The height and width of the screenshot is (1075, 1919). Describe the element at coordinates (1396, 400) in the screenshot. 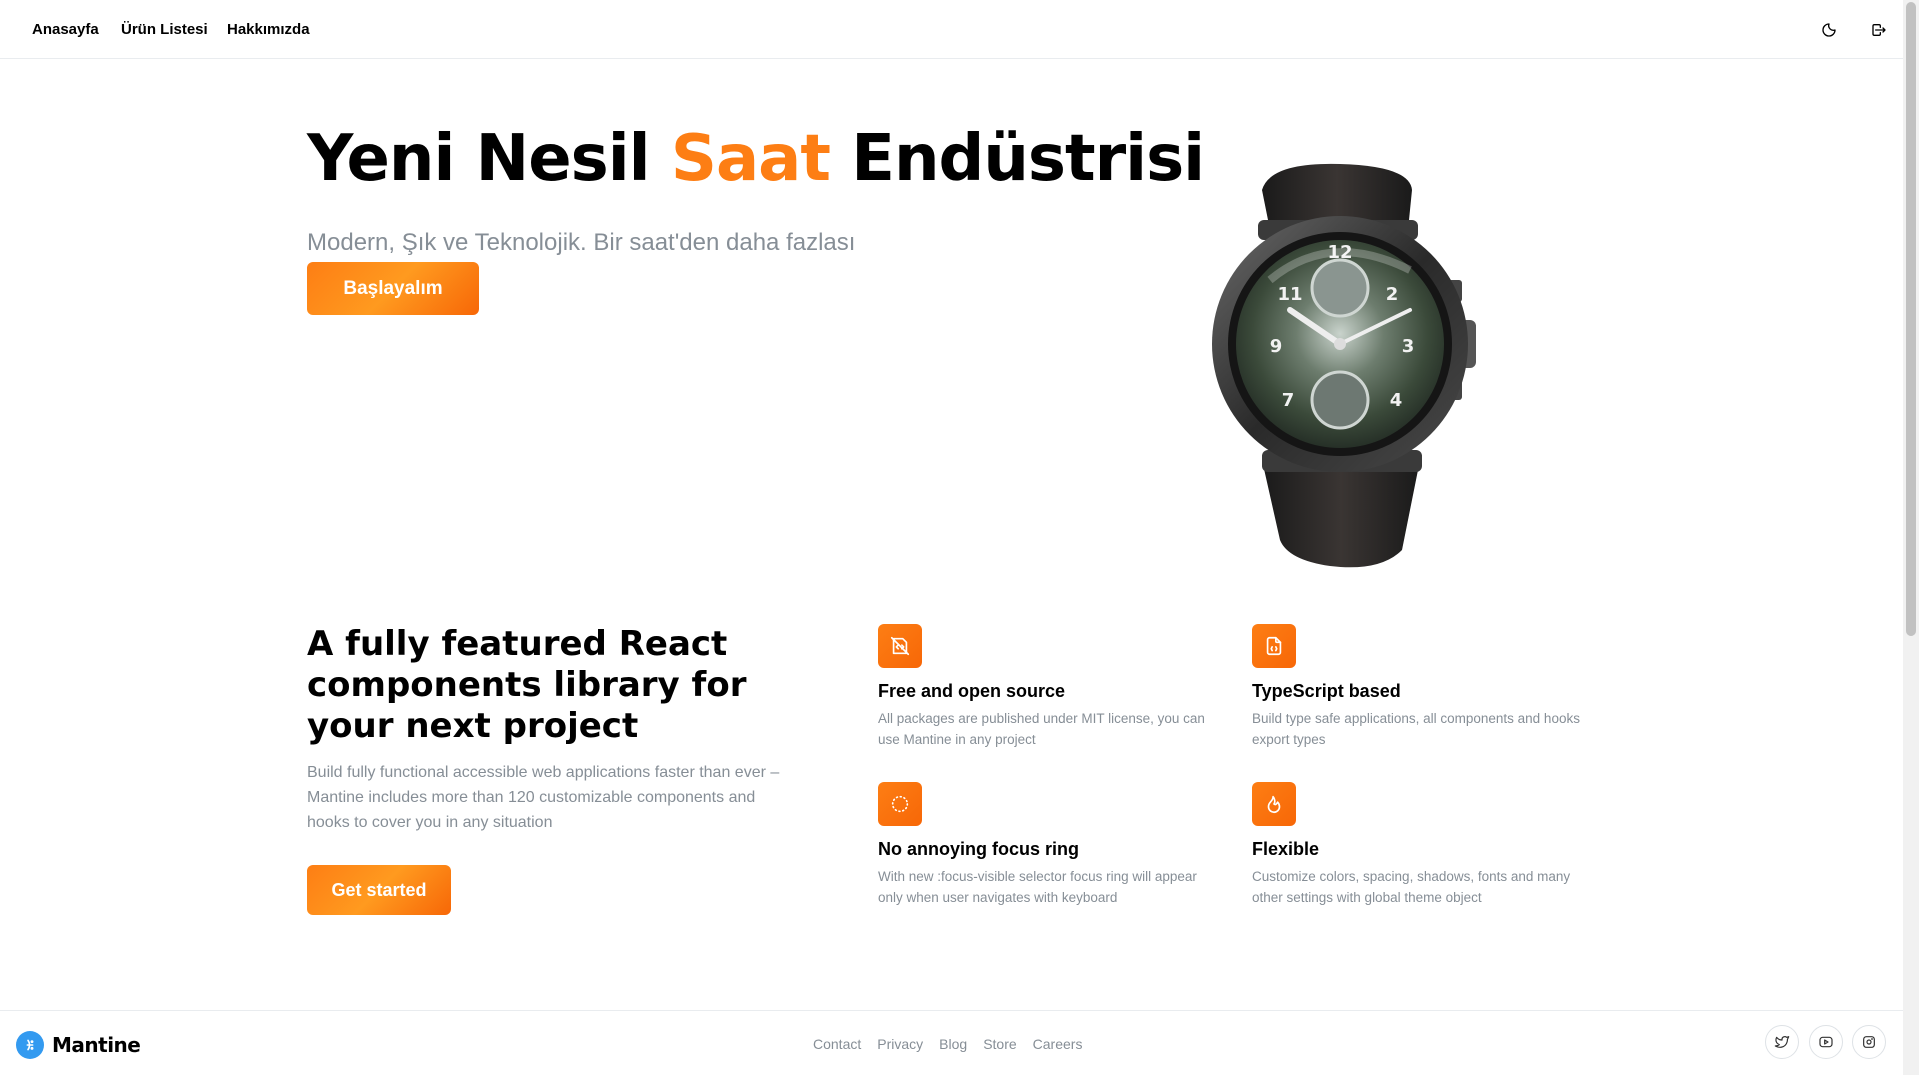

I see `svg-text: 4` at that location.